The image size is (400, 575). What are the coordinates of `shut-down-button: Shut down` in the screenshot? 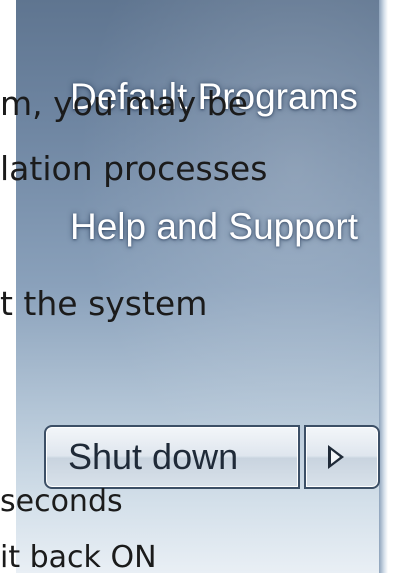 It's located at (172, 457).